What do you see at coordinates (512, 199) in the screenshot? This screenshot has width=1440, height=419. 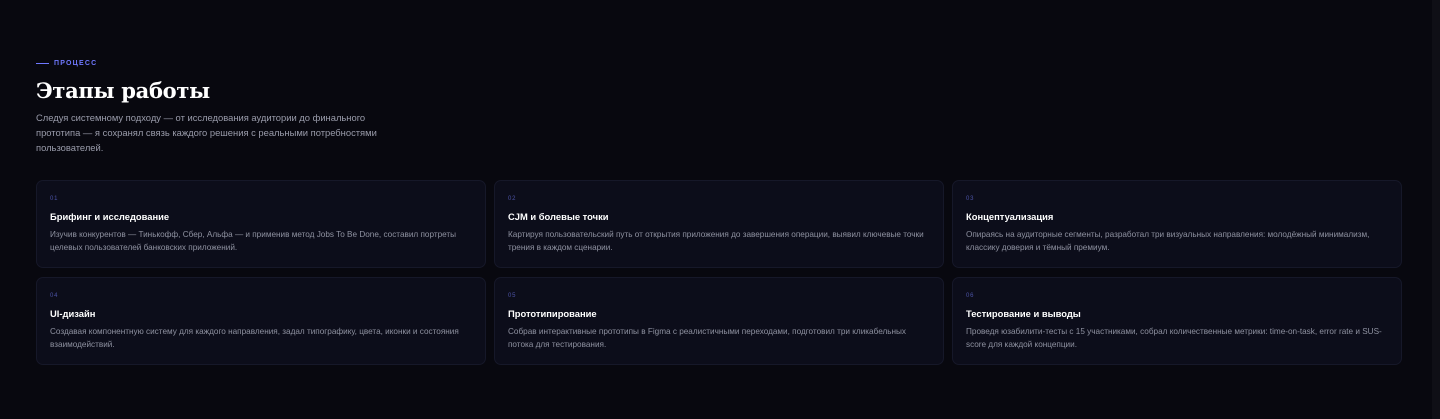 I see `step-number: 02` at bounding box center [512, 199].